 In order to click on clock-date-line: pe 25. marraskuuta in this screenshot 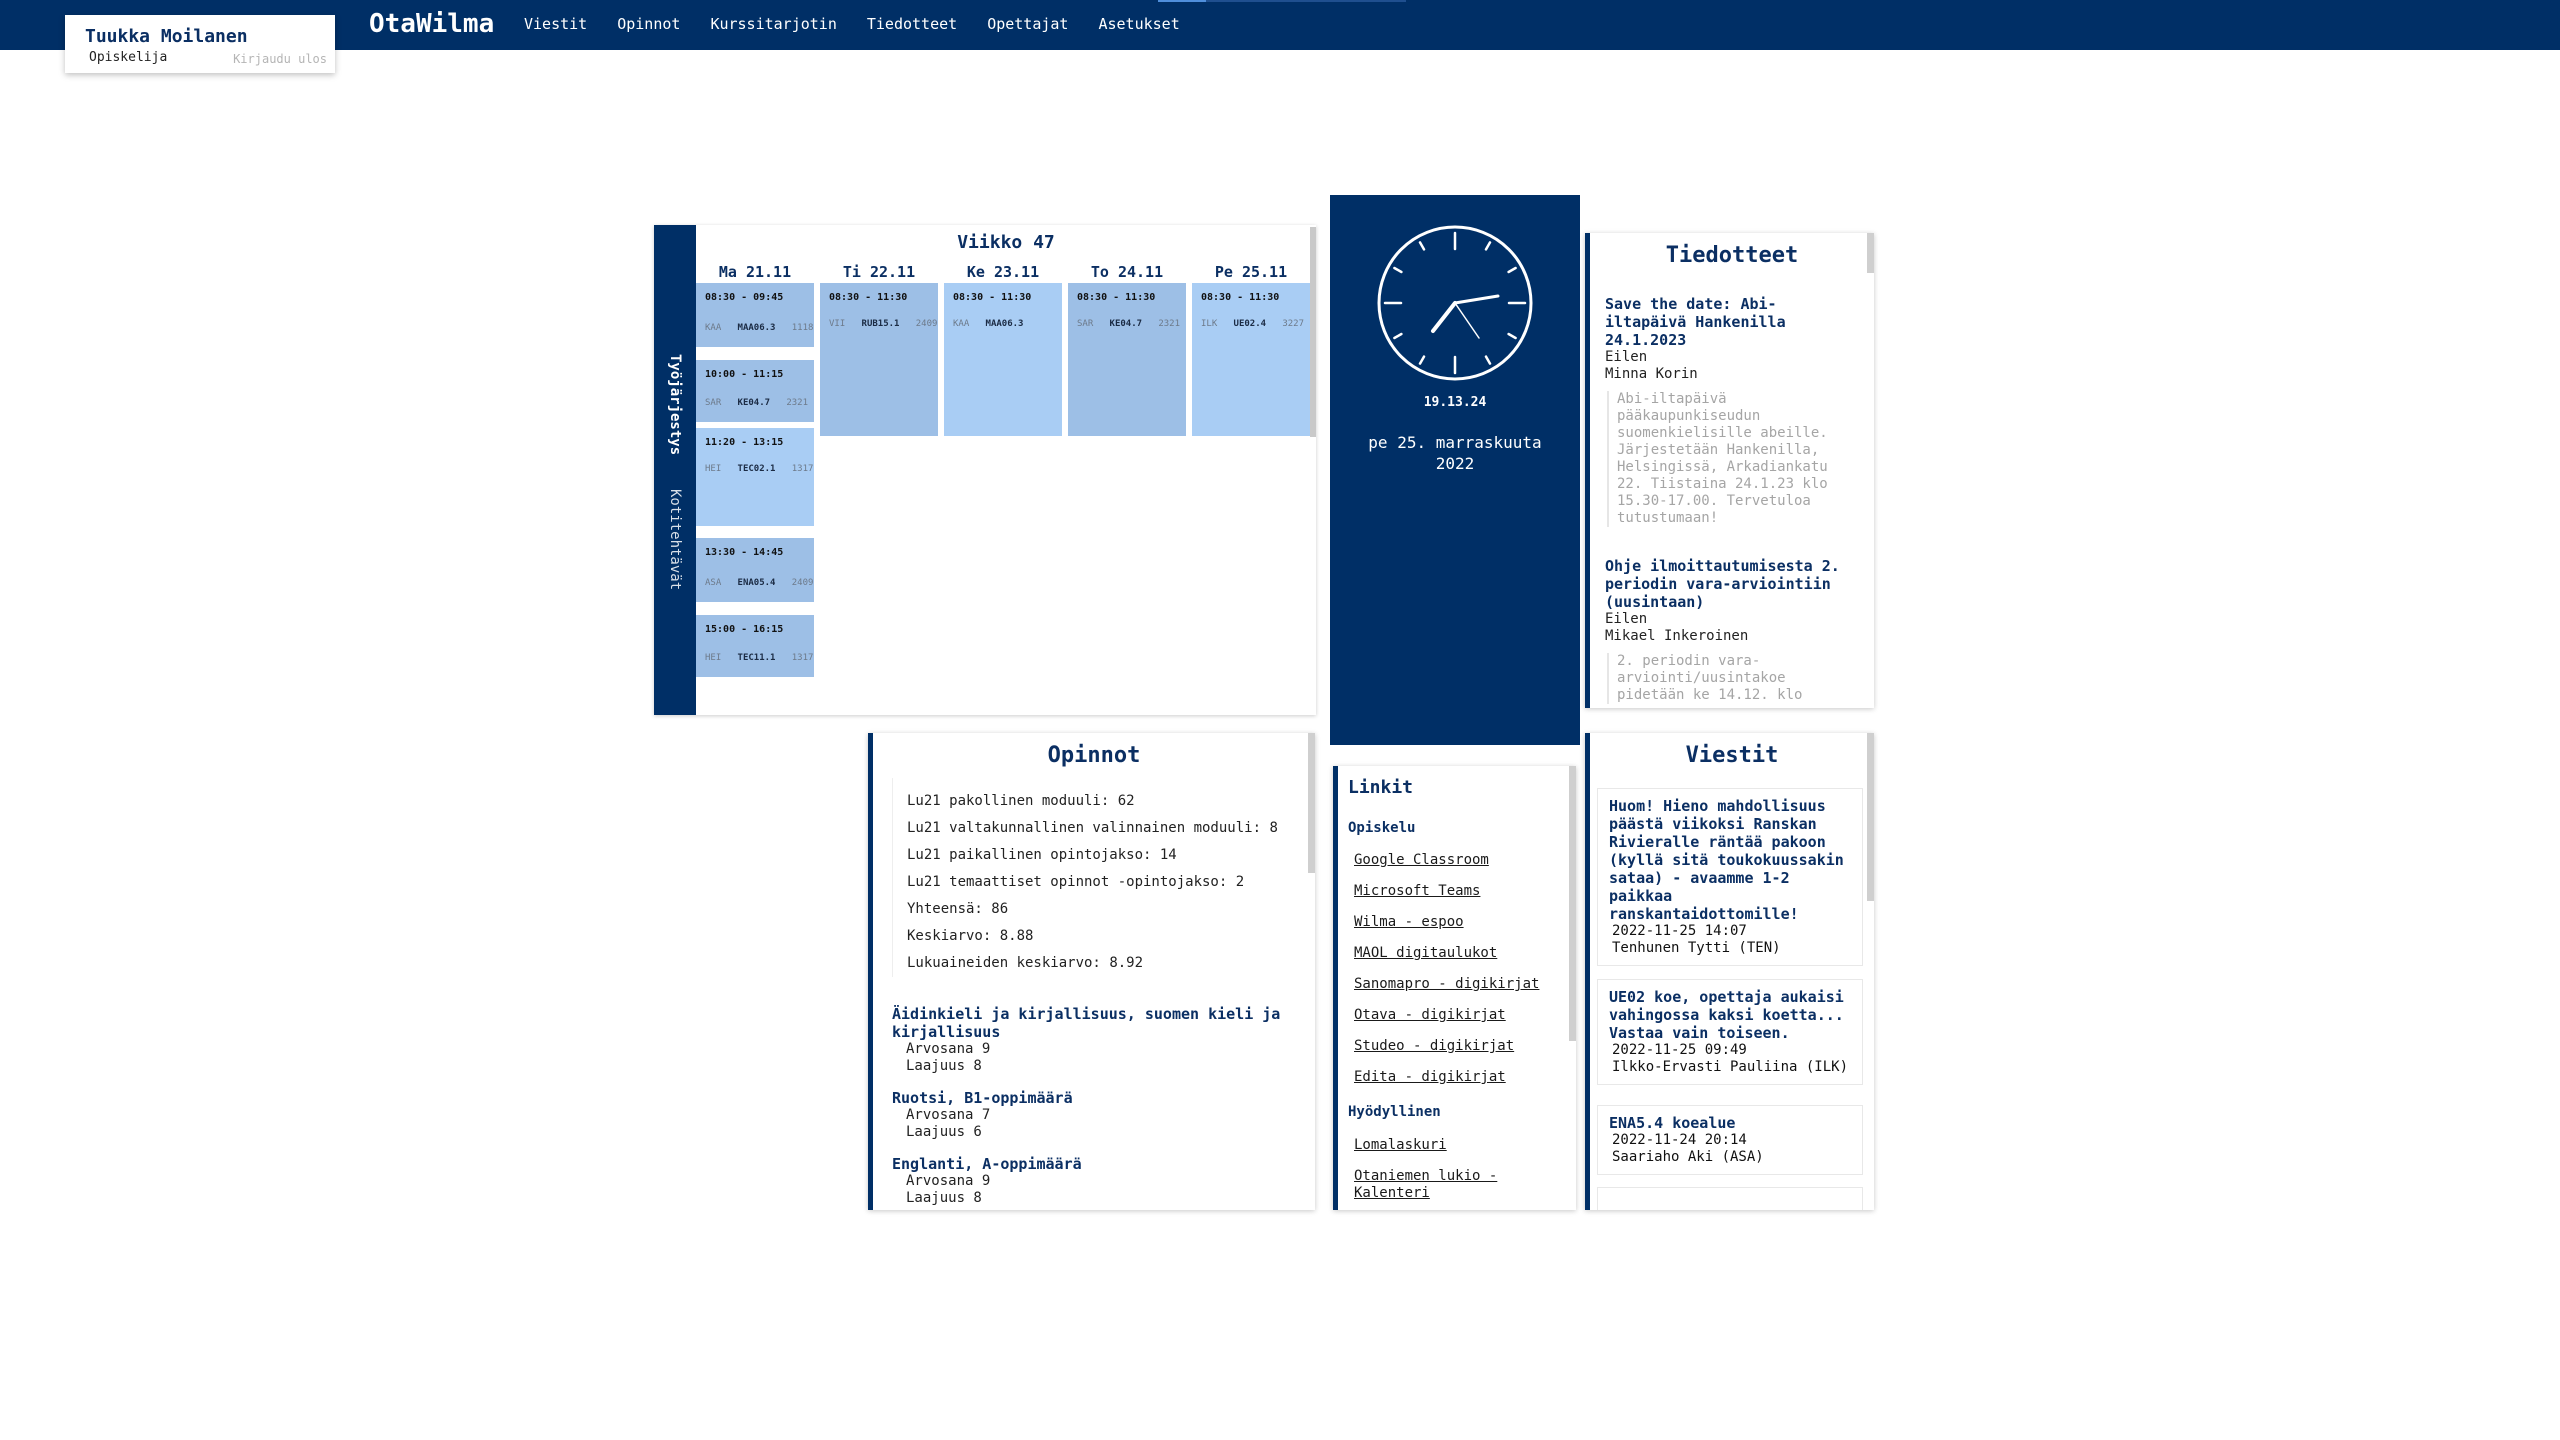, I will do `click(1455, 442)`.